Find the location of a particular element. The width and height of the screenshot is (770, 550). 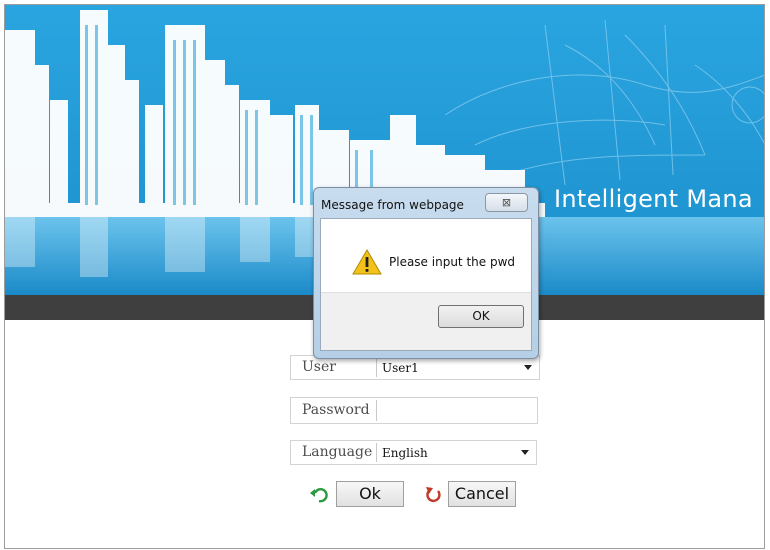

language-select: Language English is located at coordinates (413, 452).